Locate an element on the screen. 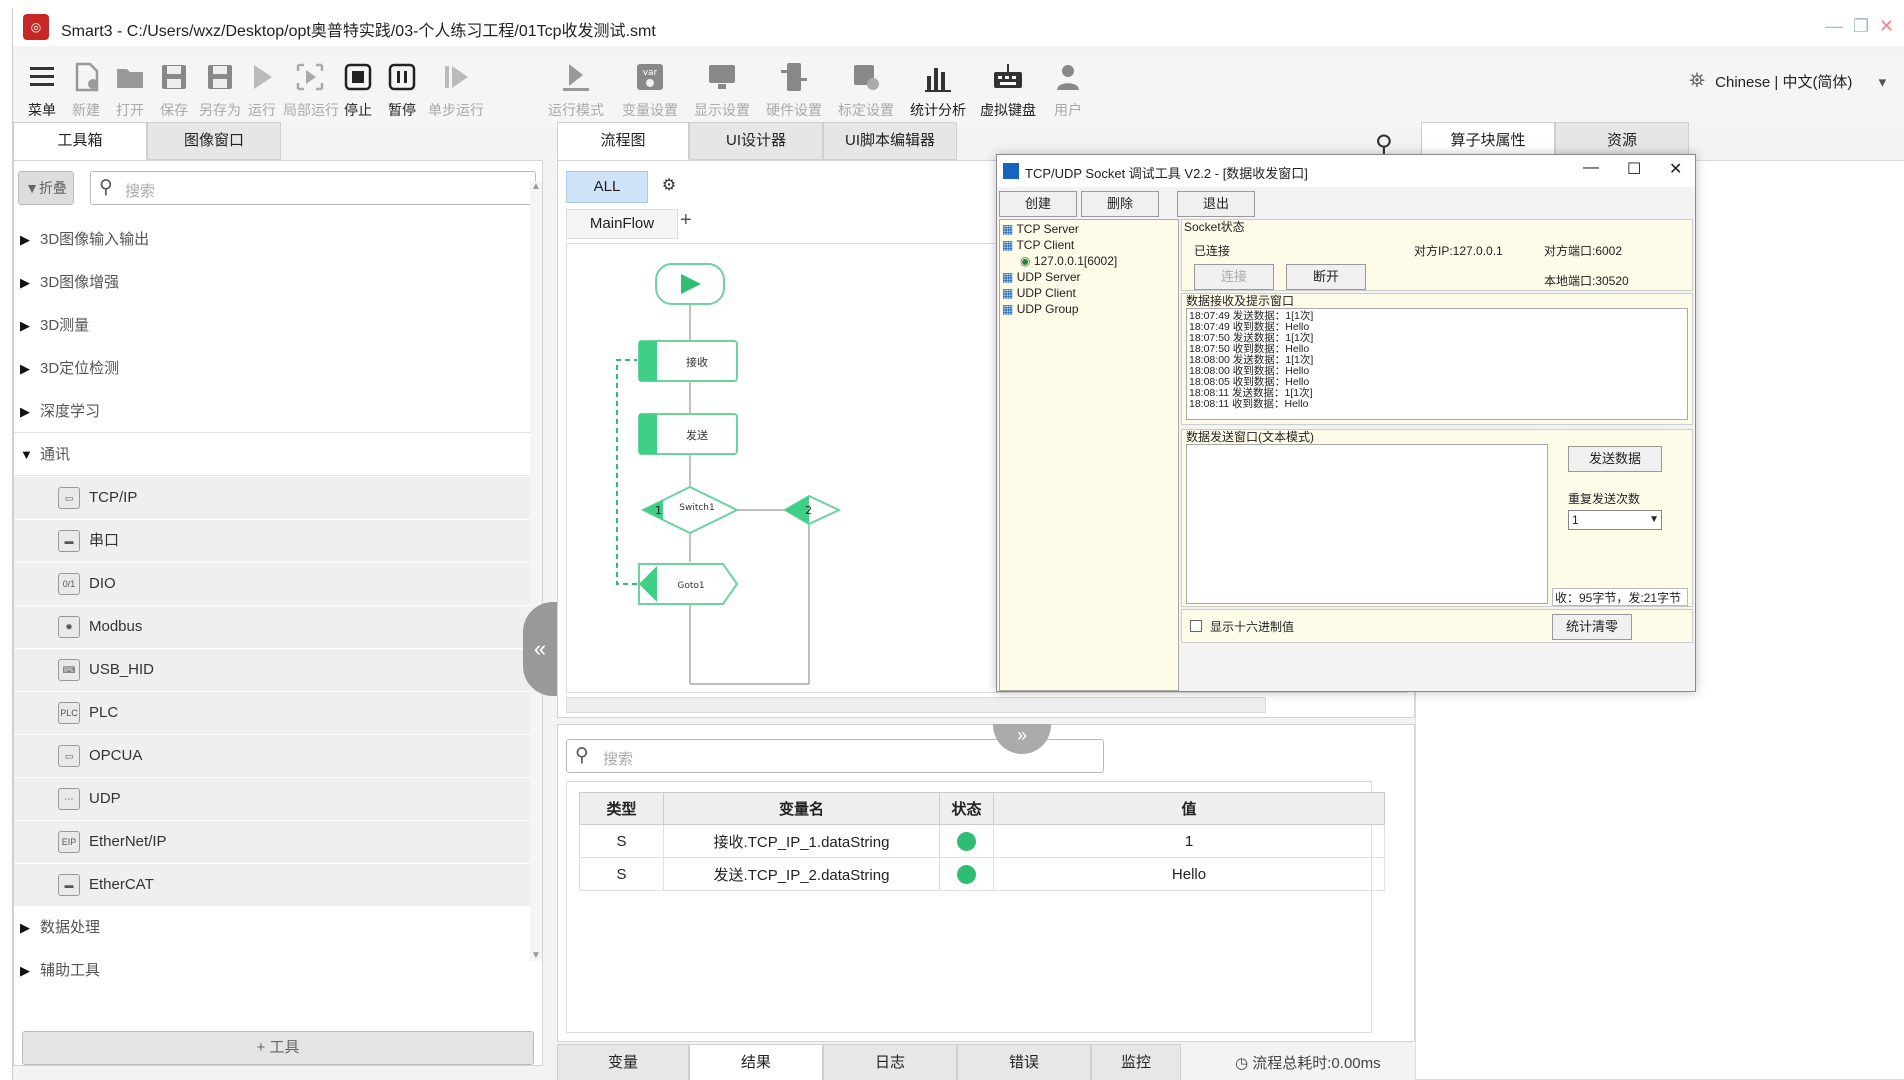  user-button: 用户 is located at coordinates (1068, 90).